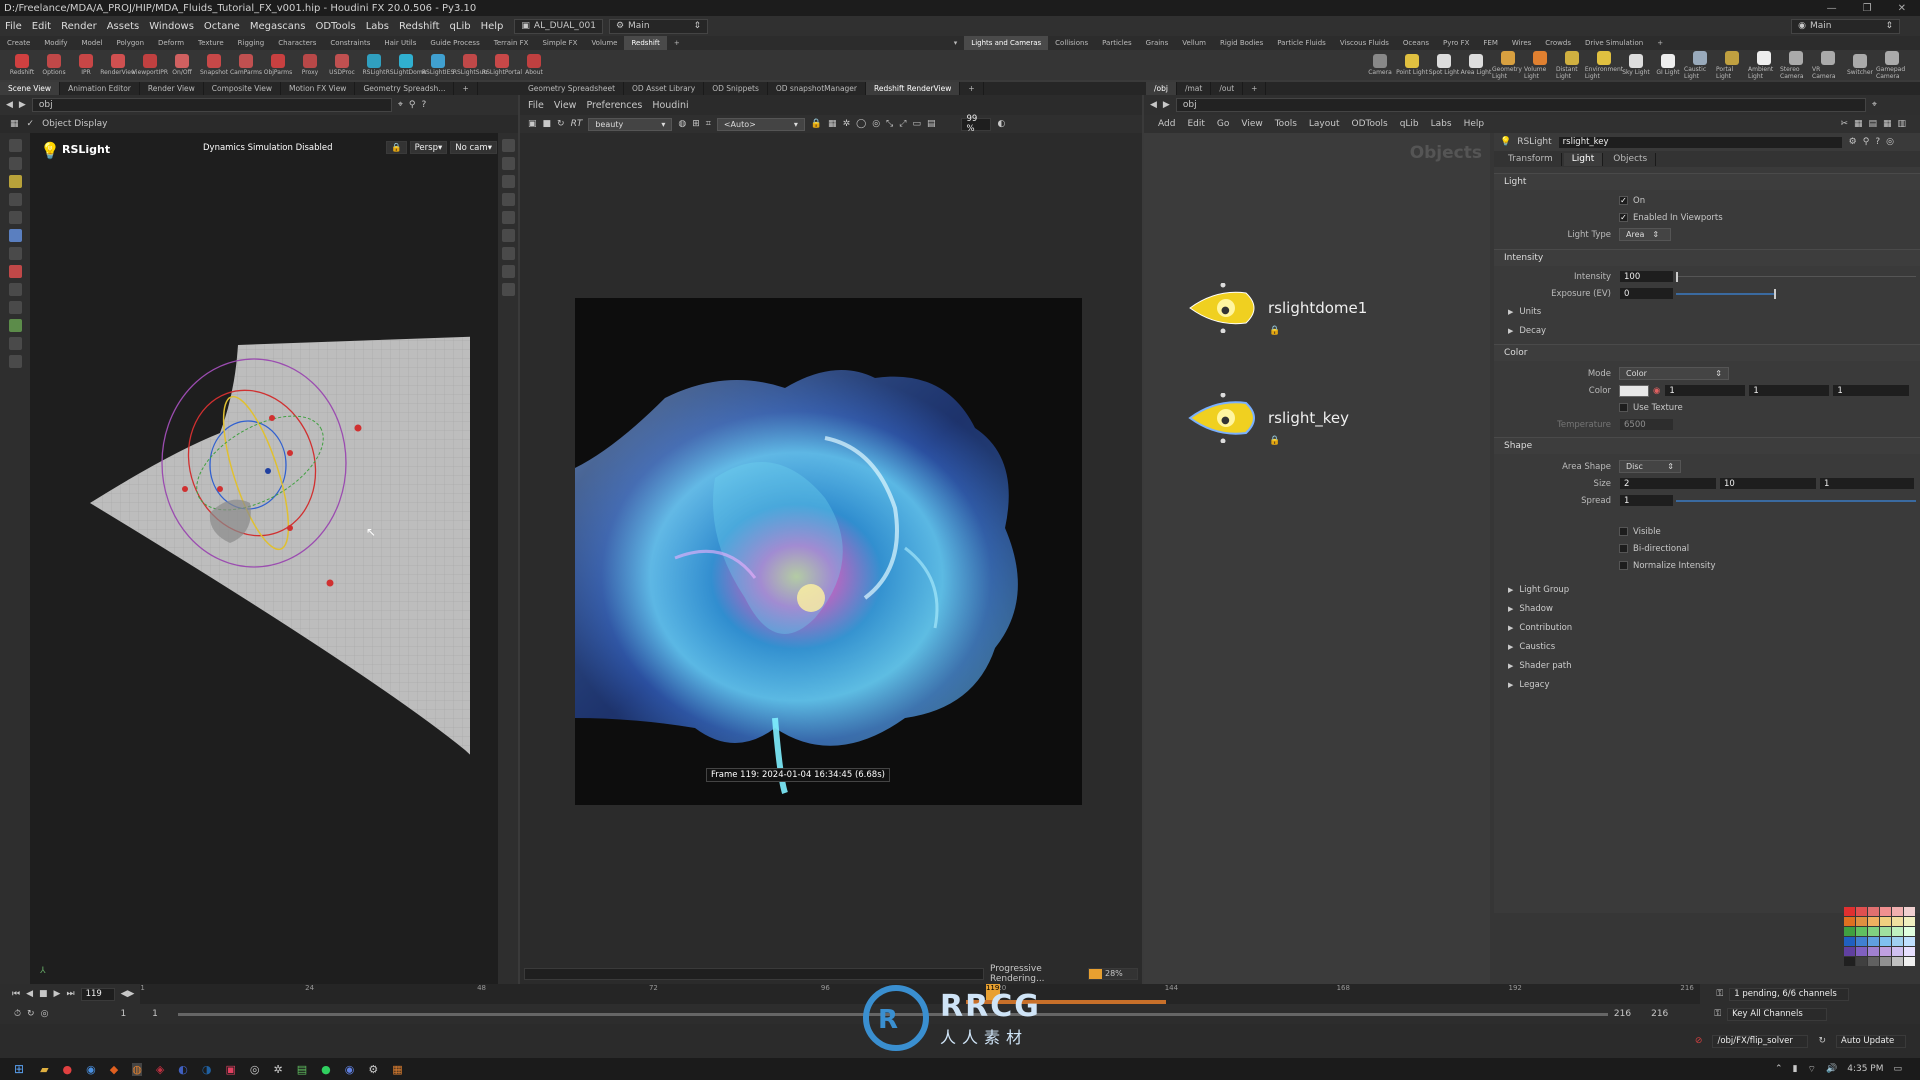 Image resolution: width=1920 pixels, height=1080 pixels. What do you see at coordinates (1636, 65) in the screenshot?
I see `light-tool-button: Sky Light` at bounding box center [1636, 65].